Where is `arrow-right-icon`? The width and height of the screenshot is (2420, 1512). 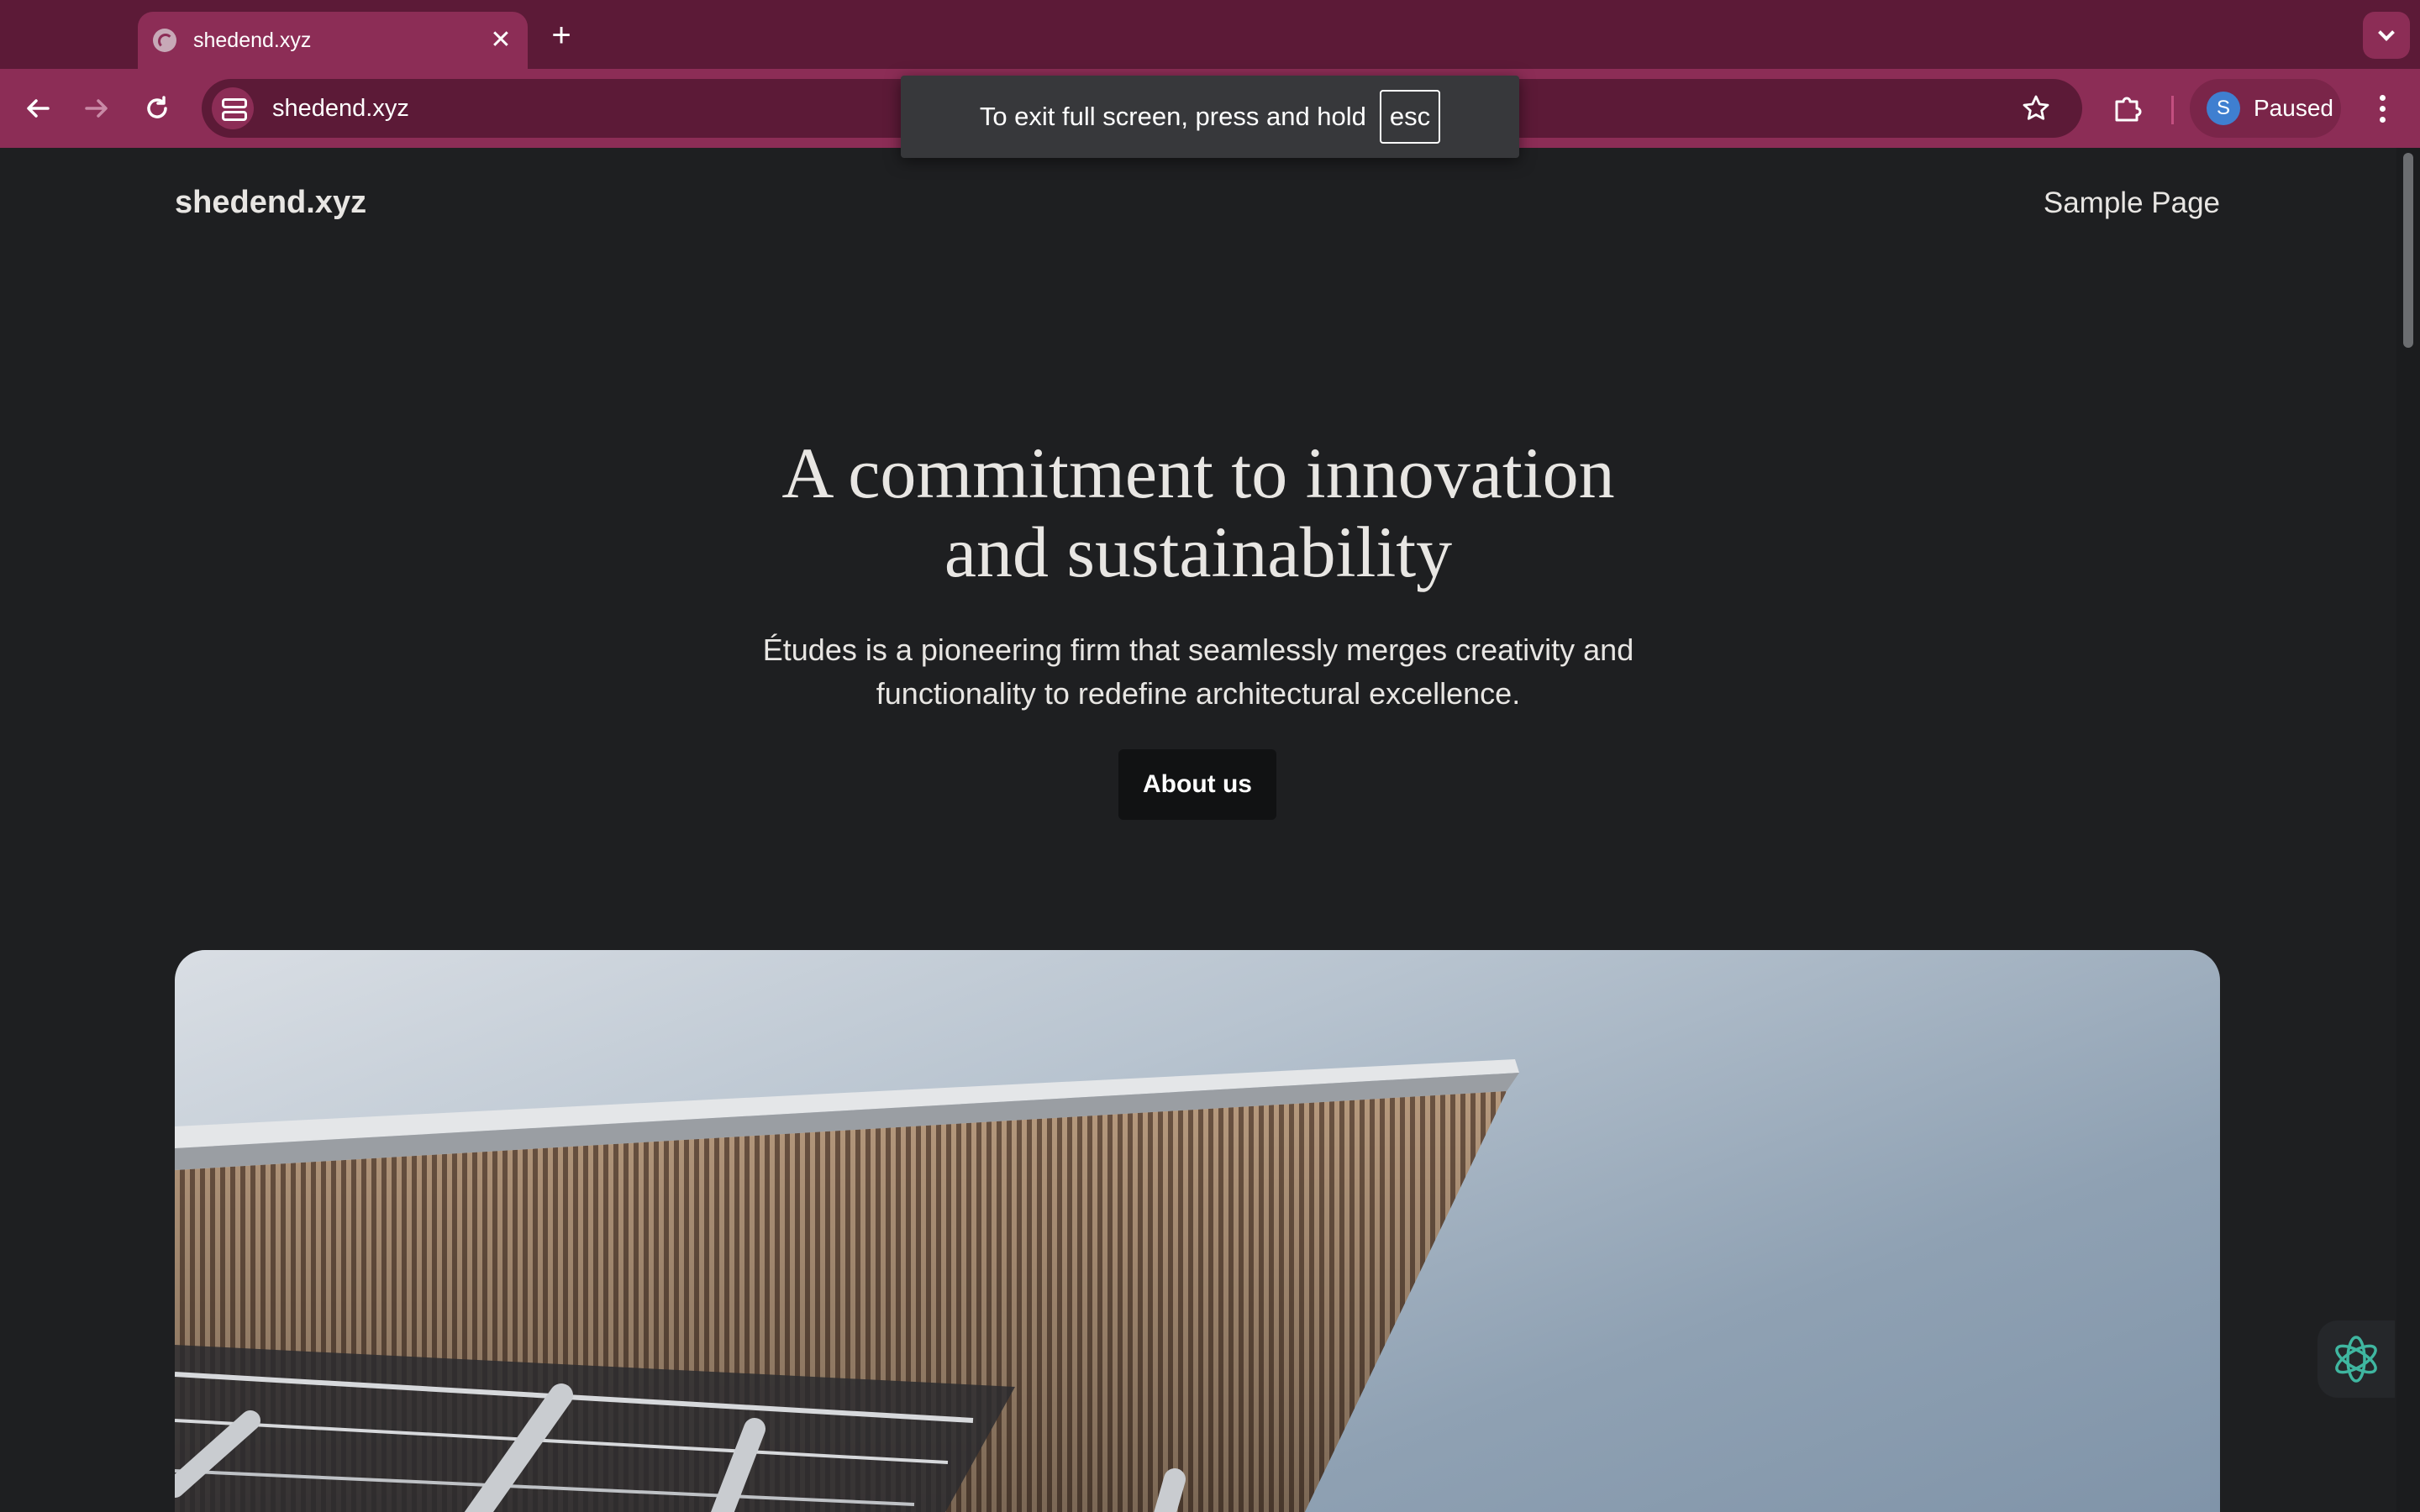
arrow-right-icon is located at coordinates (96, 108).